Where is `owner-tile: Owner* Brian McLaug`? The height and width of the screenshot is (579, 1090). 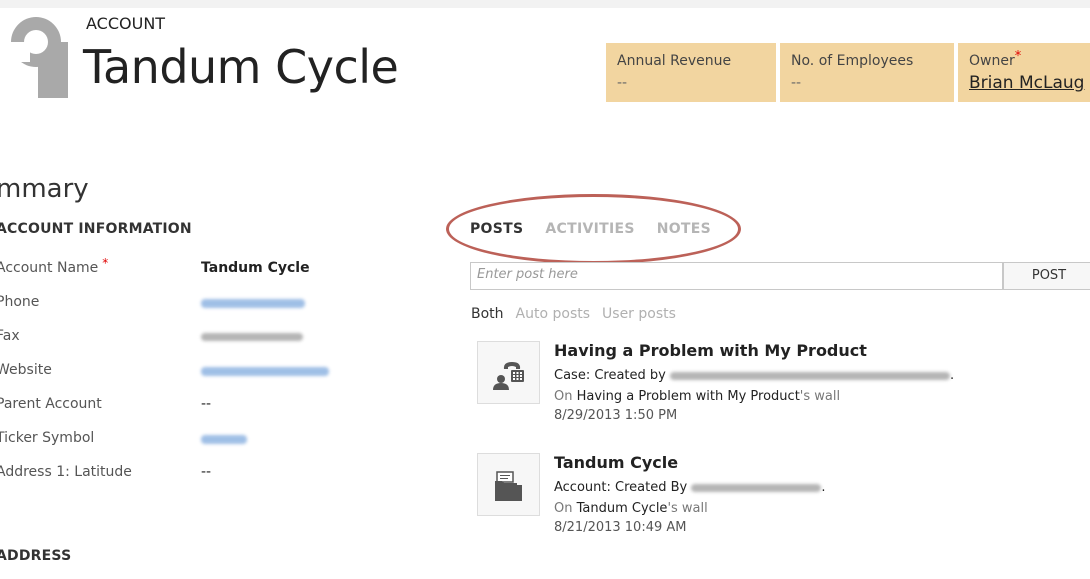
owner-tile: Owner* Brian McLaug is located at coordinates (1024, 72).